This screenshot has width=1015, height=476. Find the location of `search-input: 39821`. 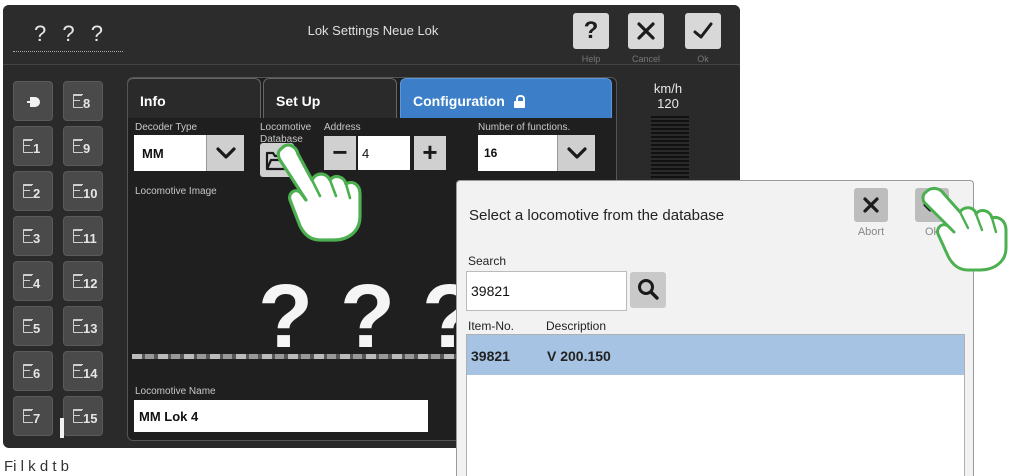

search-input: 39821 is located at coordinates (546, 291).